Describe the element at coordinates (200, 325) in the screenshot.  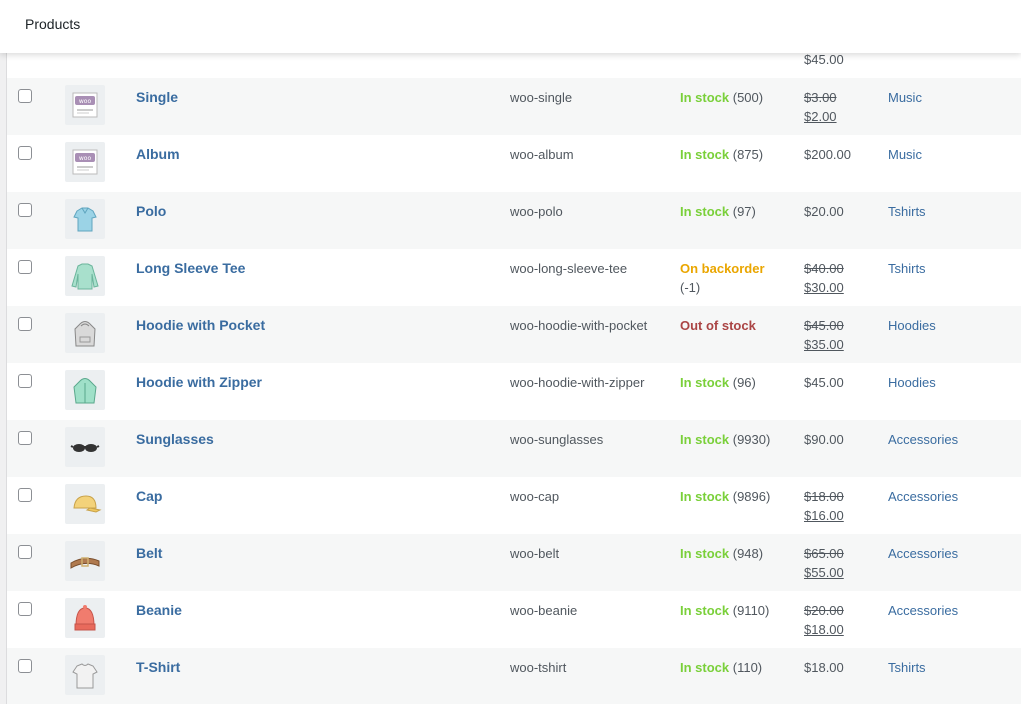
I see `product-name-link: Hoodie with Pocket` at that location.